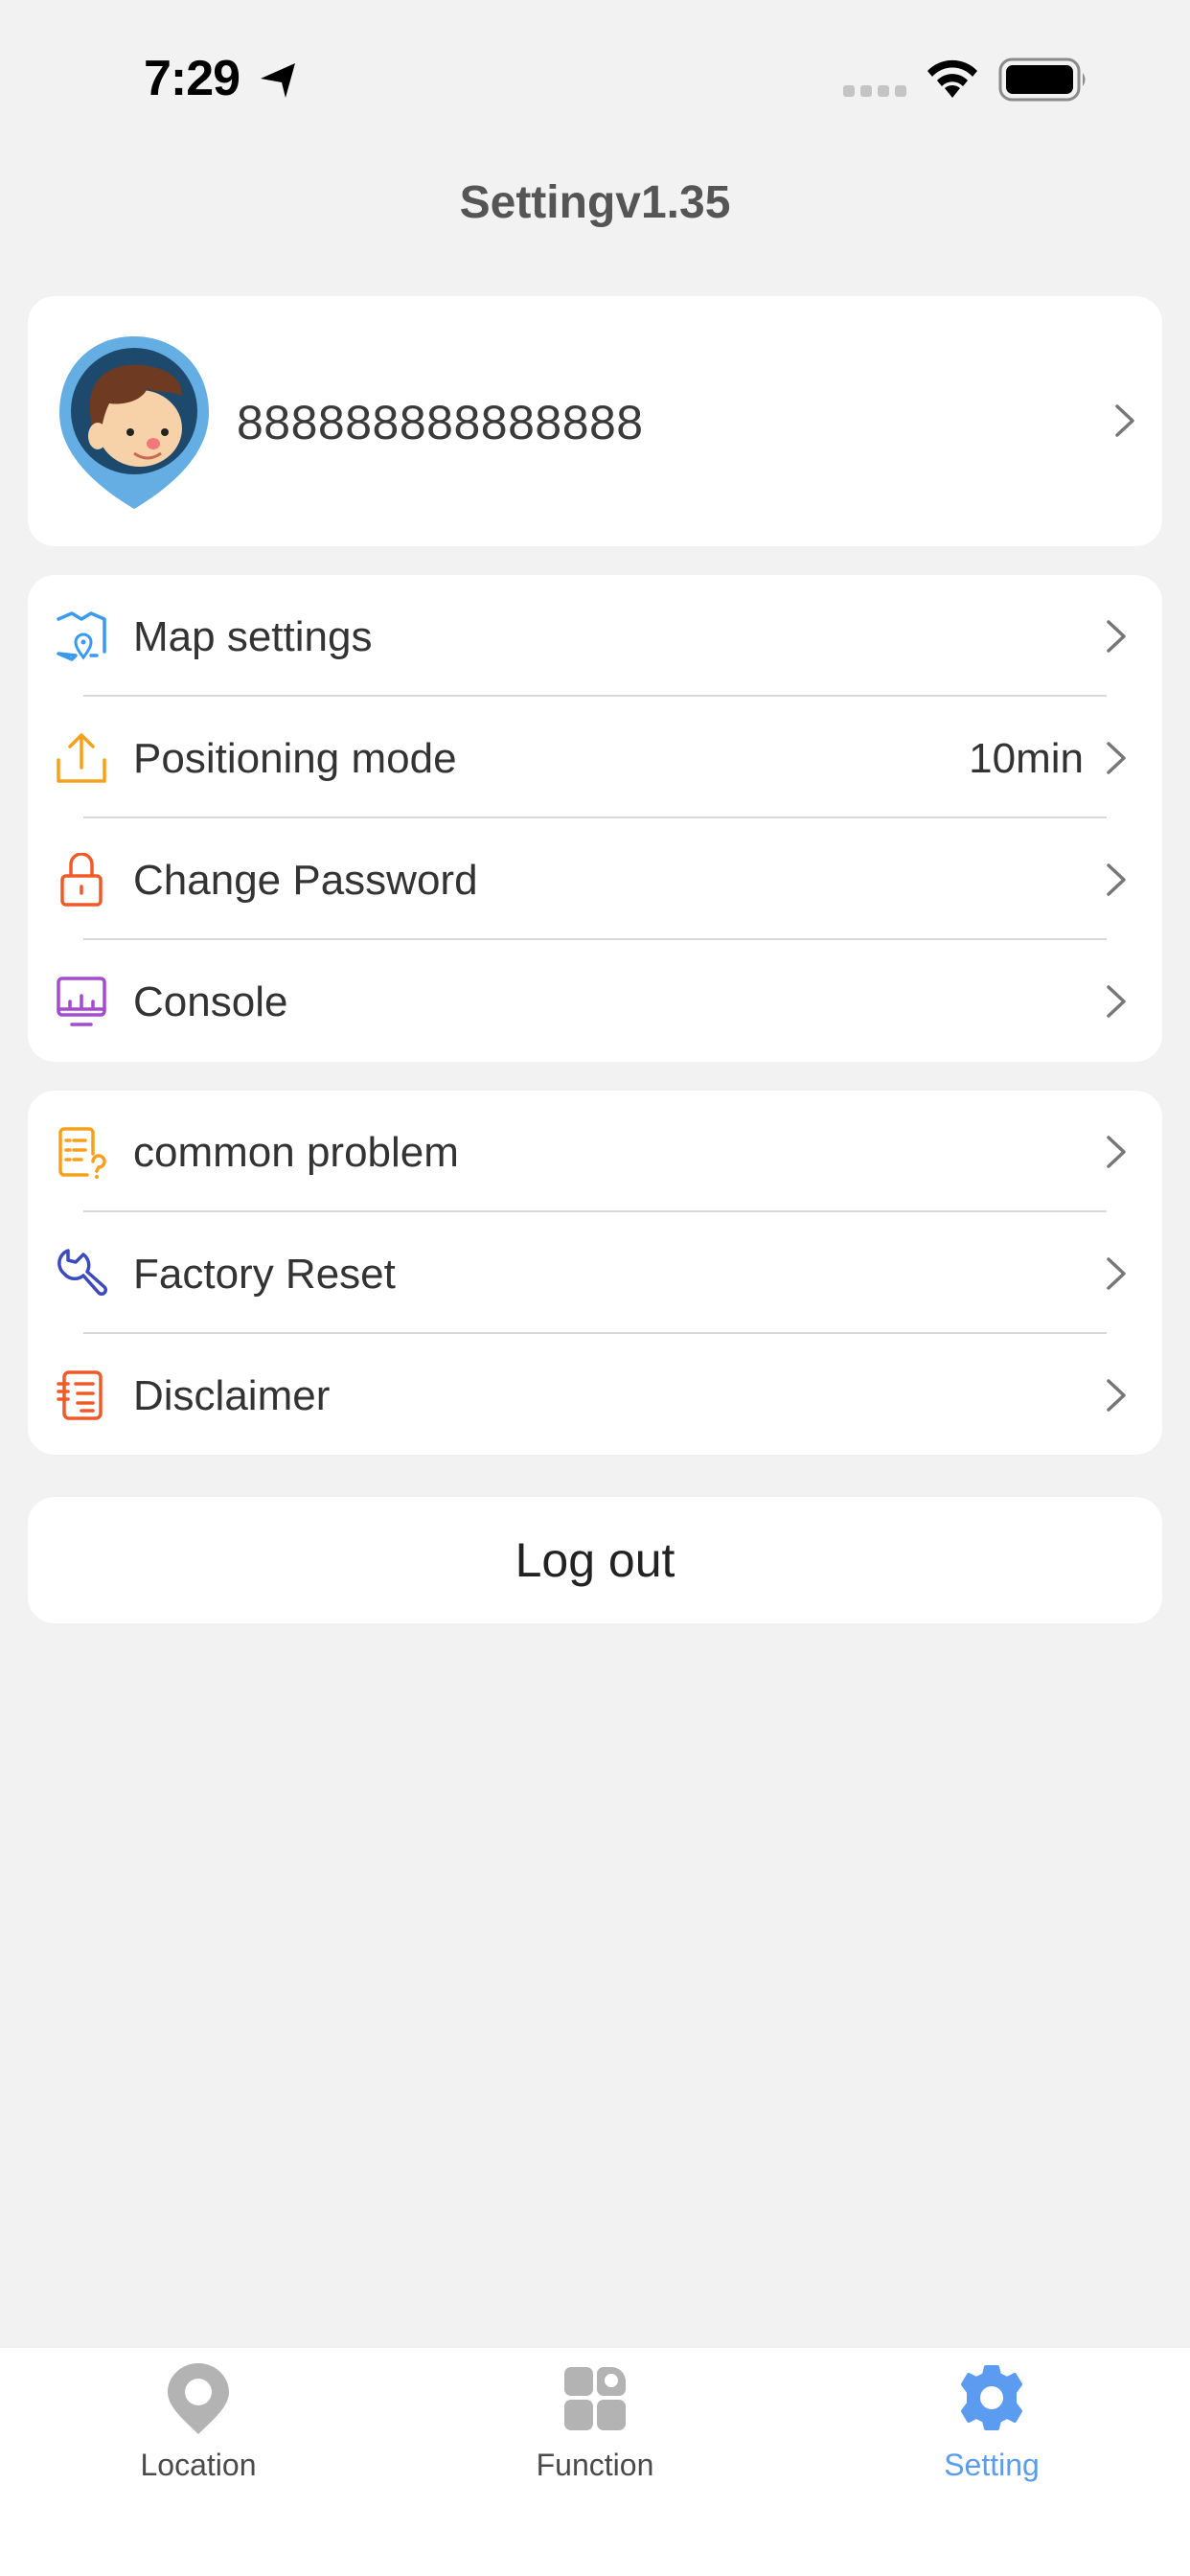  What do you see at coordinates (82, 880) in the screenshot?
I see `lock-icon` at bounding box center [82, 880].